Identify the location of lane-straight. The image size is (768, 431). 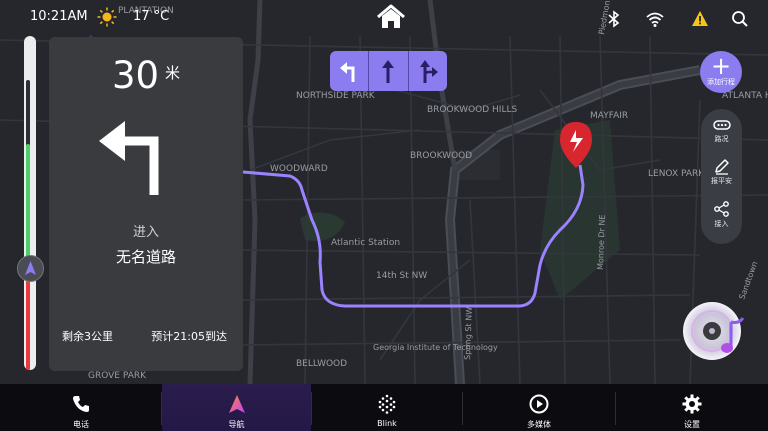
(387, 71).